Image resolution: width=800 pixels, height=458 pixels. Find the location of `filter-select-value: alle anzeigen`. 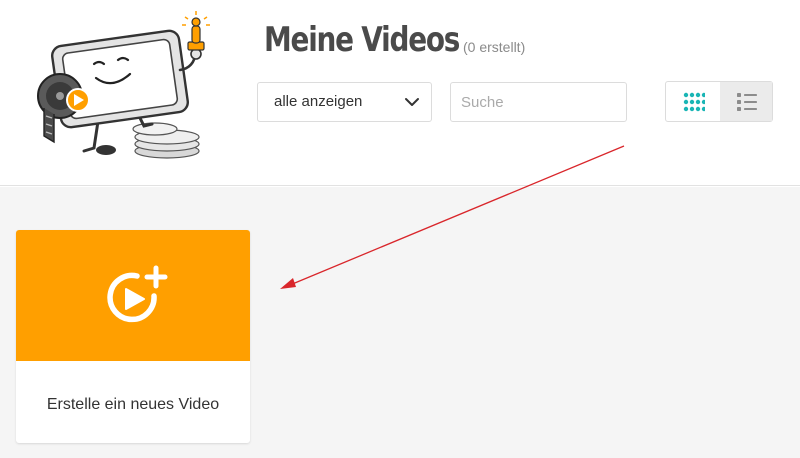

filter-select-value: alle anzeigen is located at coordinates (318, 101).